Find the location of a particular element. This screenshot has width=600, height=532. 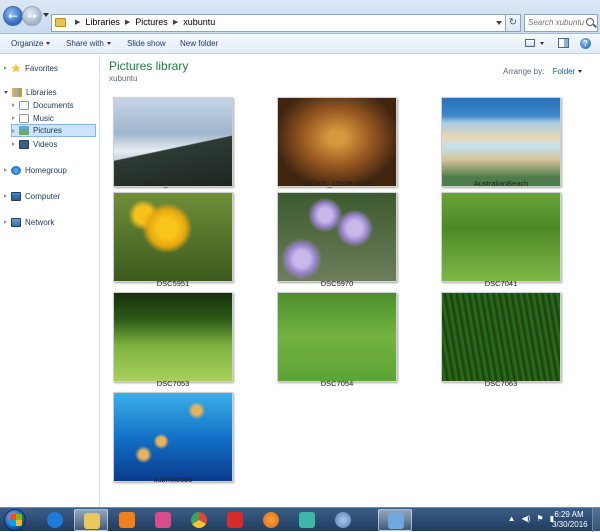

file-name: DSC7053 is located at coordinates (173, 383).